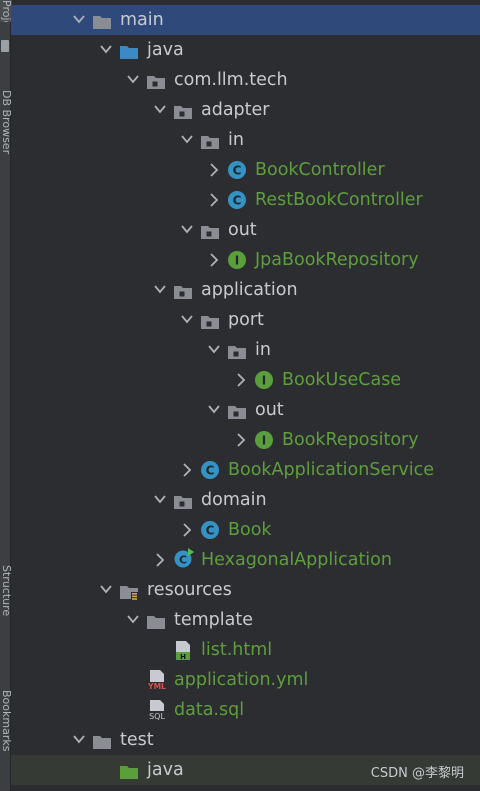 The image size is (480, 791). Describe the element at coordinates (156, 710) in the screenshot. I see `sql-file-icon: SQL` at that location.